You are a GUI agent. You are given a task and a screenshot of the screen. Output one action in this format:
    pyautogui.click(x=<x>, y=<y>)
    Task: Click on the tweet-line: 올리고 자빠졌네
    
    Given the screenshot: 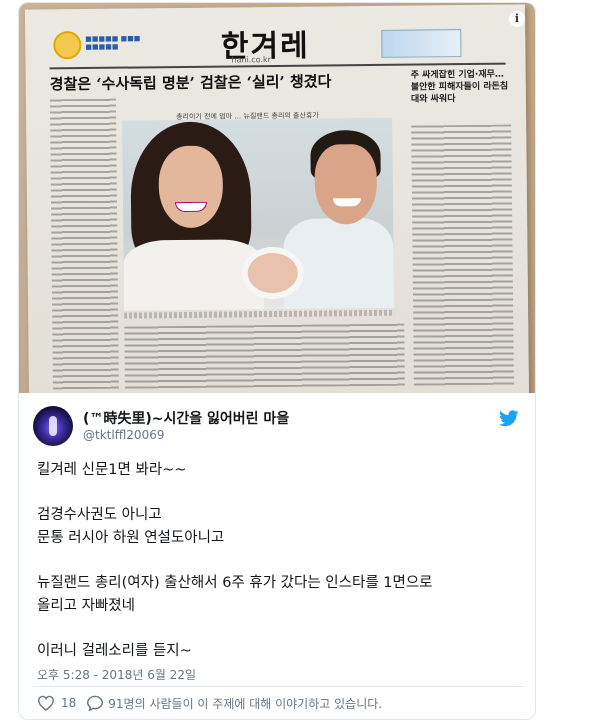 What is the action you would take?
    pyautogui.click(x=86, y=605)
    